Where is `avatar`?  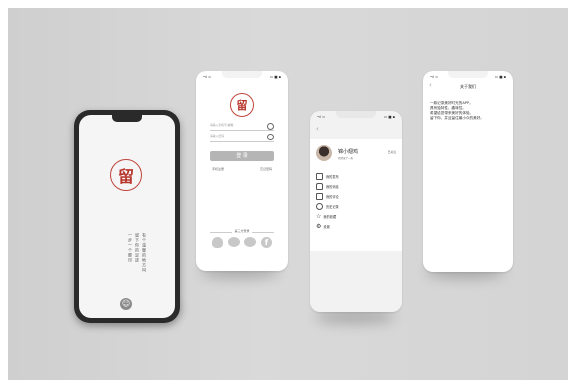
avatar is located at coordinates (324, 153).